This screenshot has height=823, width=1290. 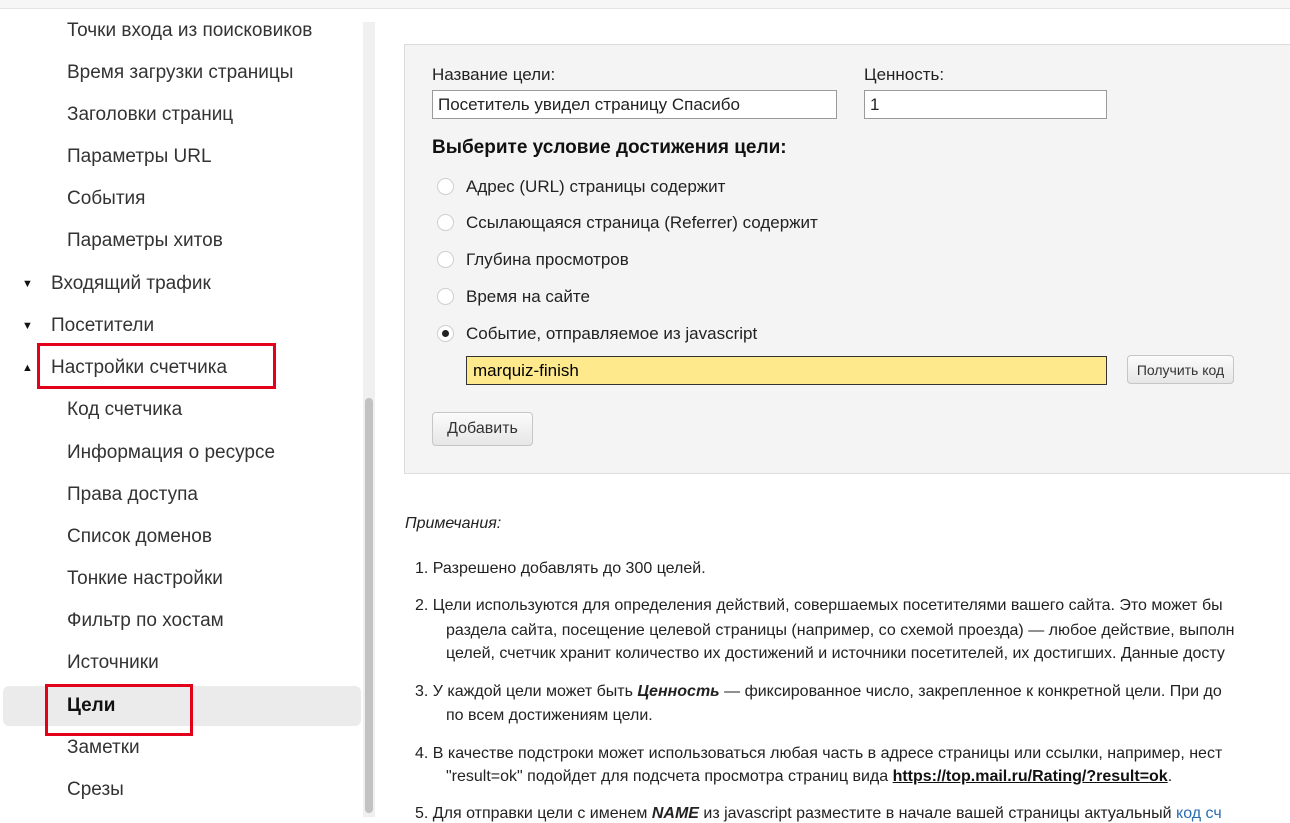 What do you see at coordinates (494, 74) in the screenshot?
I see `goal-name-label: Название цели:` at bounding box center [494, 74].